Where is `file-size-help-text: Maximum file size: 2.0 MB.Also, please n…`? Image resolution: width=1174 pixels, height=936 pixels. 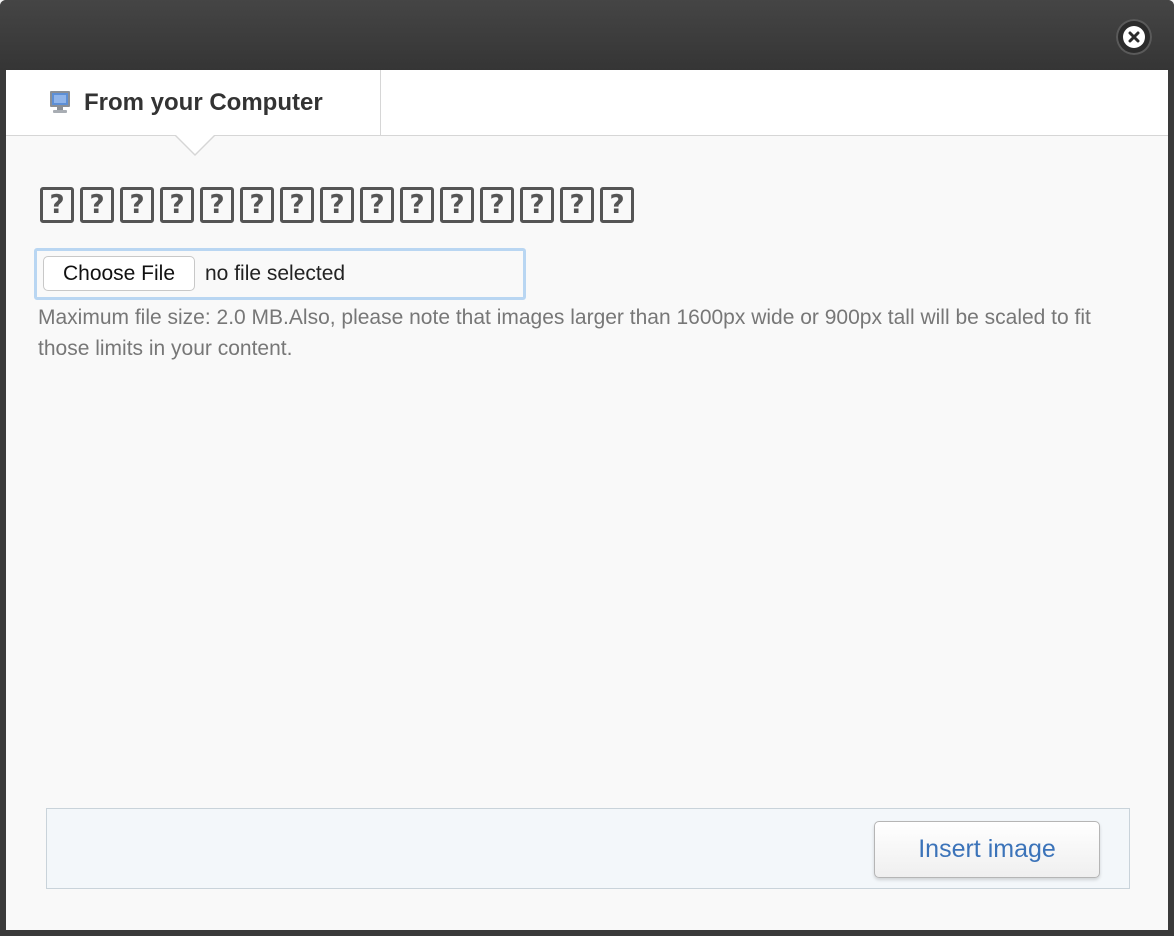 file-size-help-text: Maximum file size: 2.0 MB.Also, please n… is located at coordinates (564, 333).